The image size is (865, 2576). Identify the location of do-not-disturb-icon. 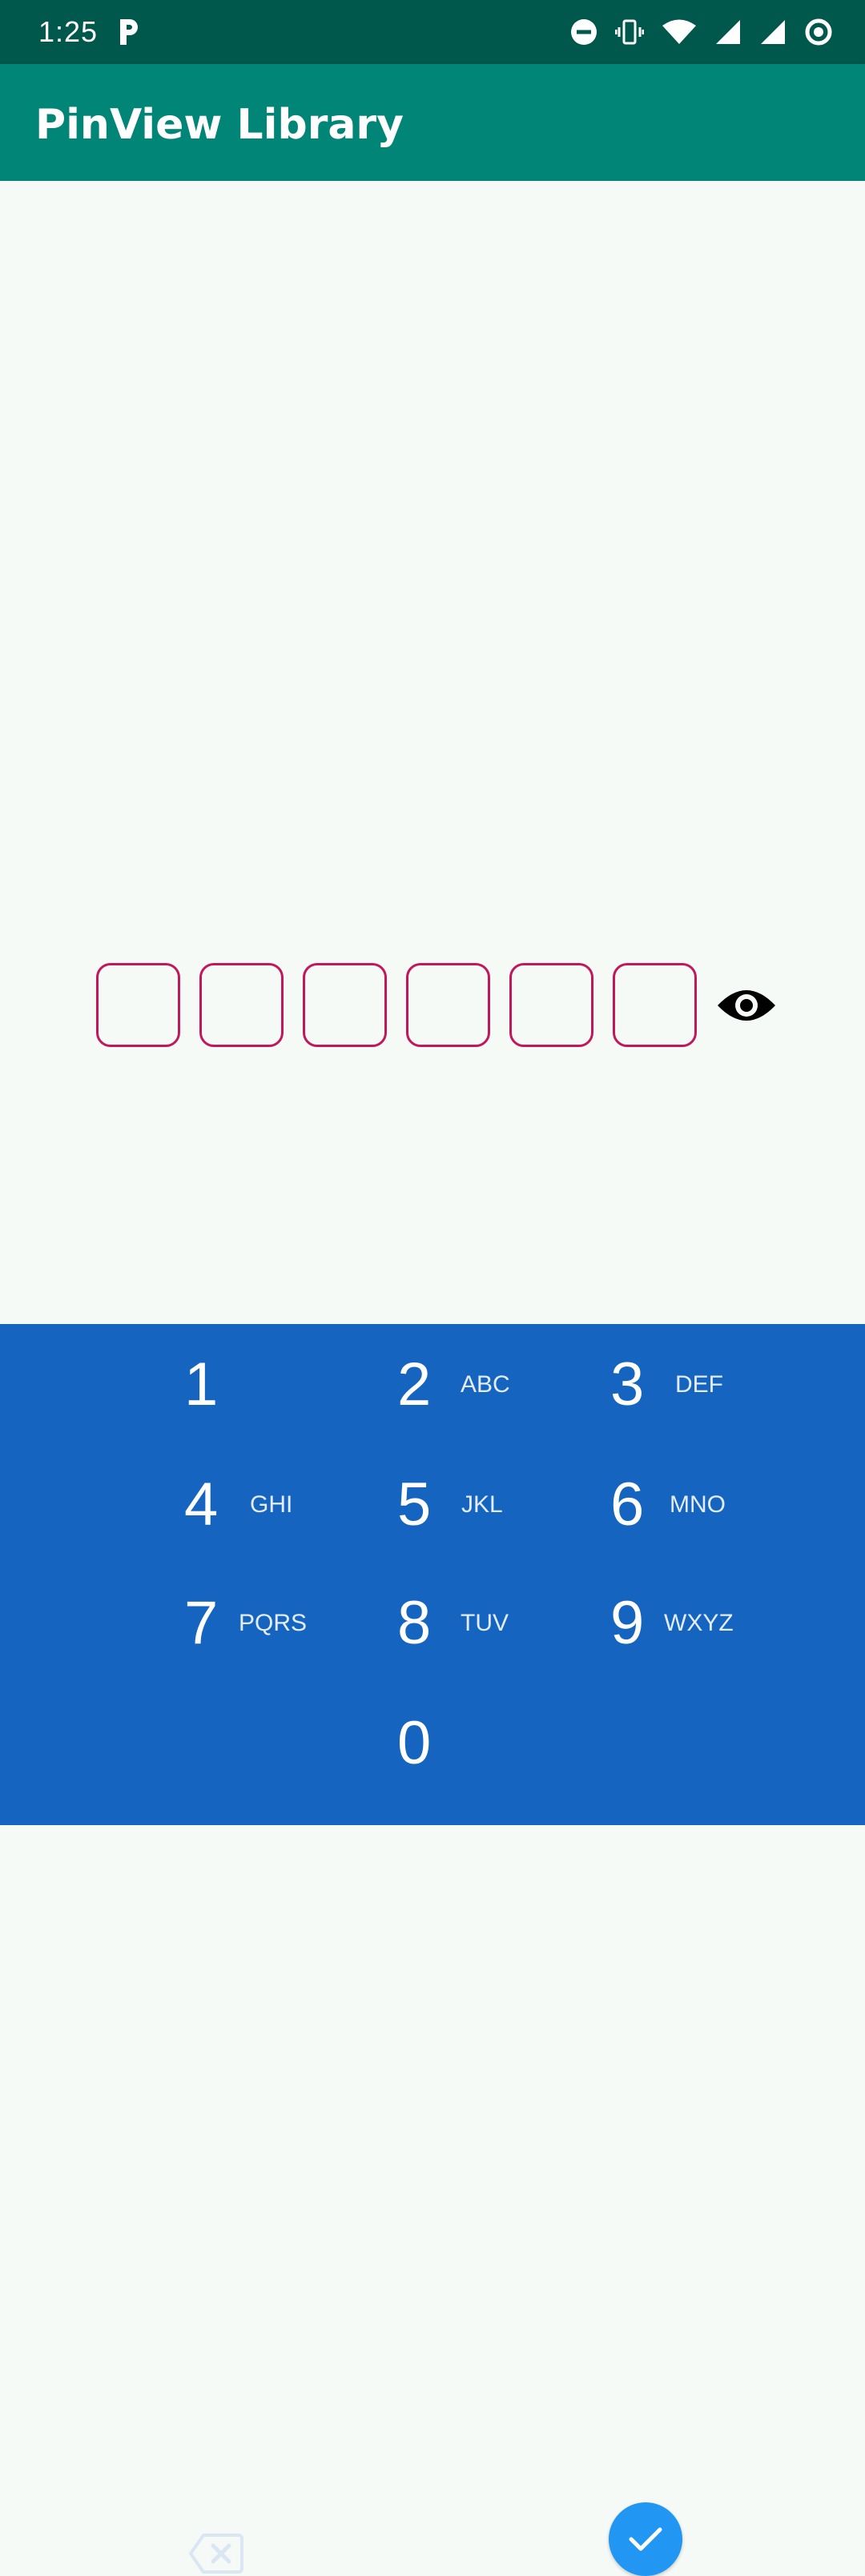
(584, 32).